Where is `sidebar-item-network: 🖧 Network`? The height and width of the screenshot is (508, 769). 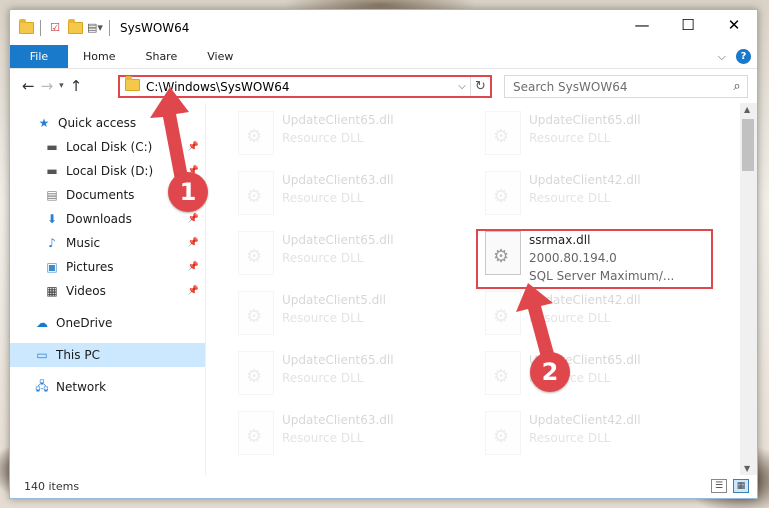 sidebar-item-network: 🖧 Network is located at coordinates (107, 387).